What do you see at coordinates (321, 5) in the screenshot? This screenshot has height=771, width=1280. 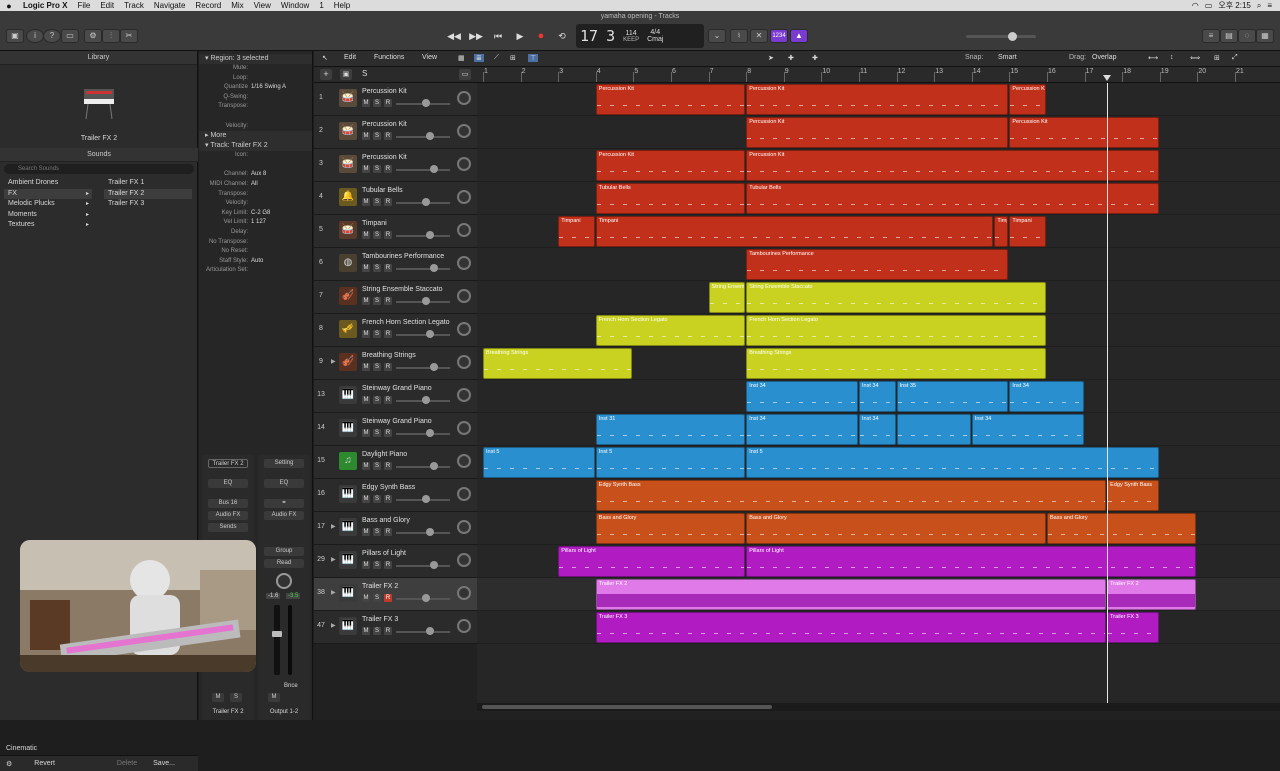 I see `menu-item: 1` at bounding box center [321, 5].